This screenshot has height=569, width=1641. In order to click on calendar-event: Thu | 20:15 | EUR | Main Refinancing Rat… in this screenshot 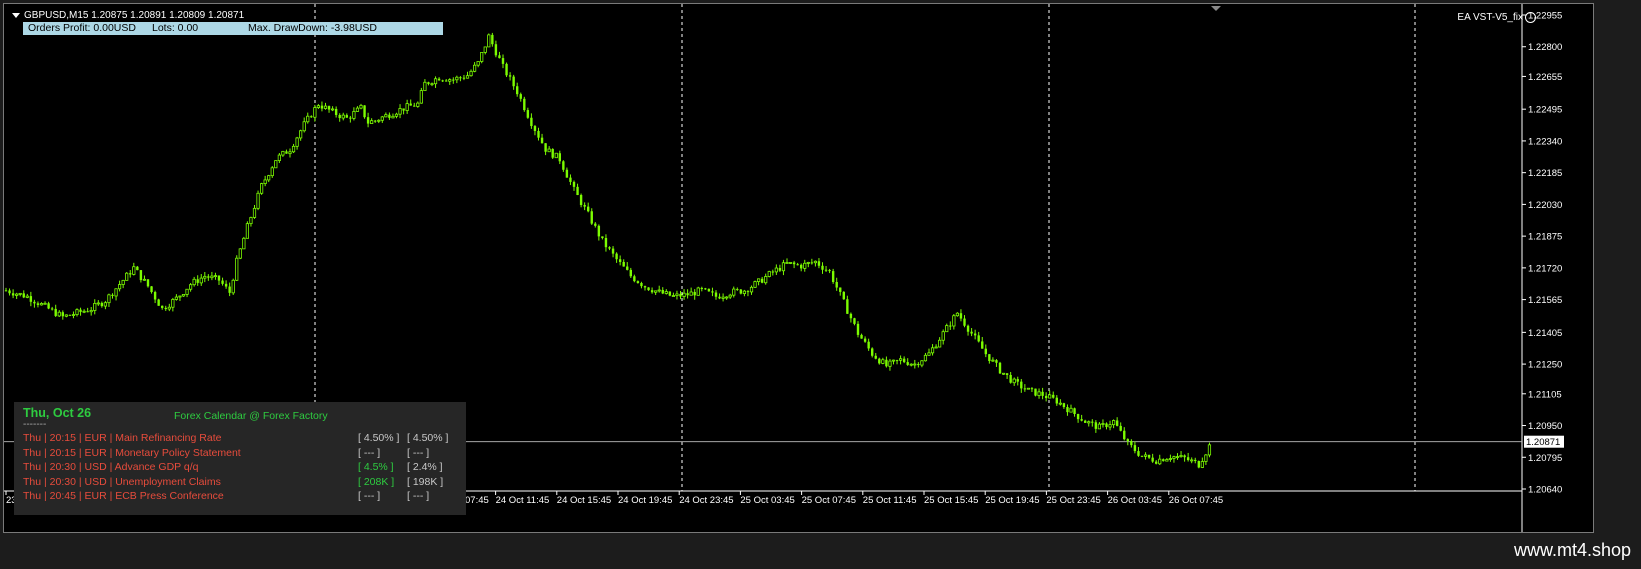, I will do `click(122, 438)`.